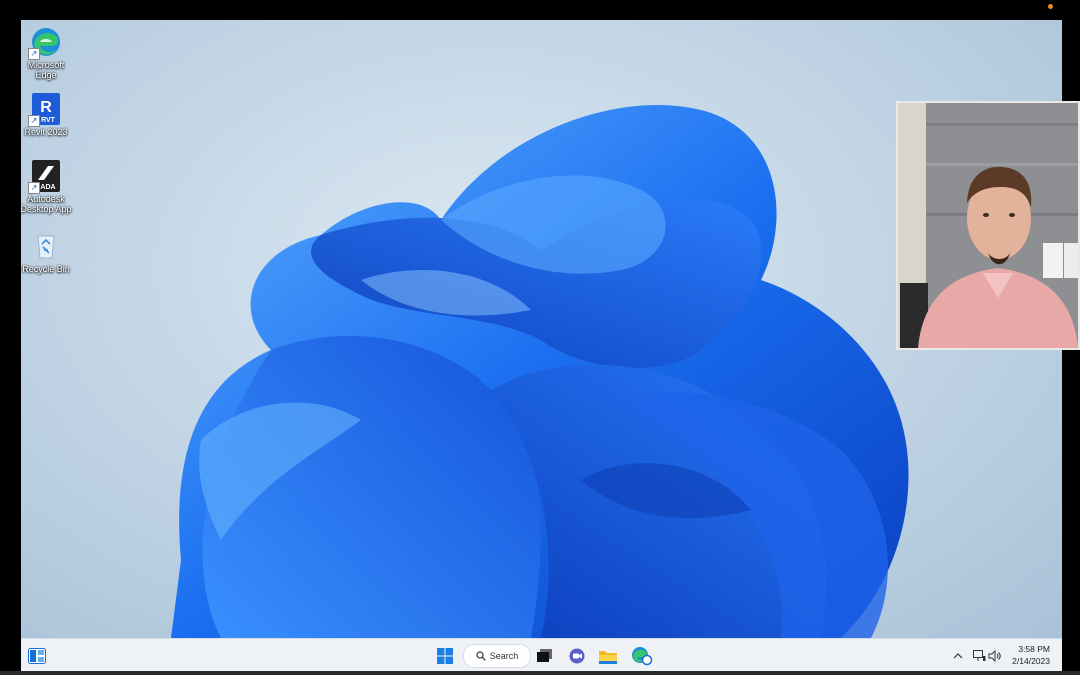  I want to click on taskbar: Search 3:58 PM 2/14/2023, so click(541, 655).